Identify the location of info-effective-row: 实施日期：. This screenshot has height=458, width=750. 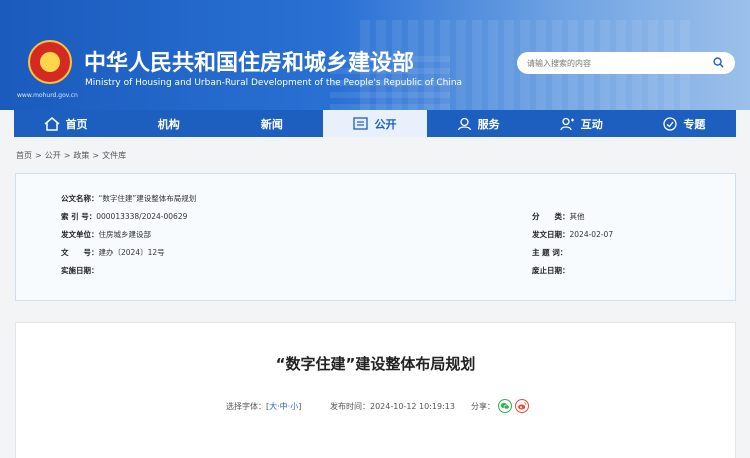
(80, 270).